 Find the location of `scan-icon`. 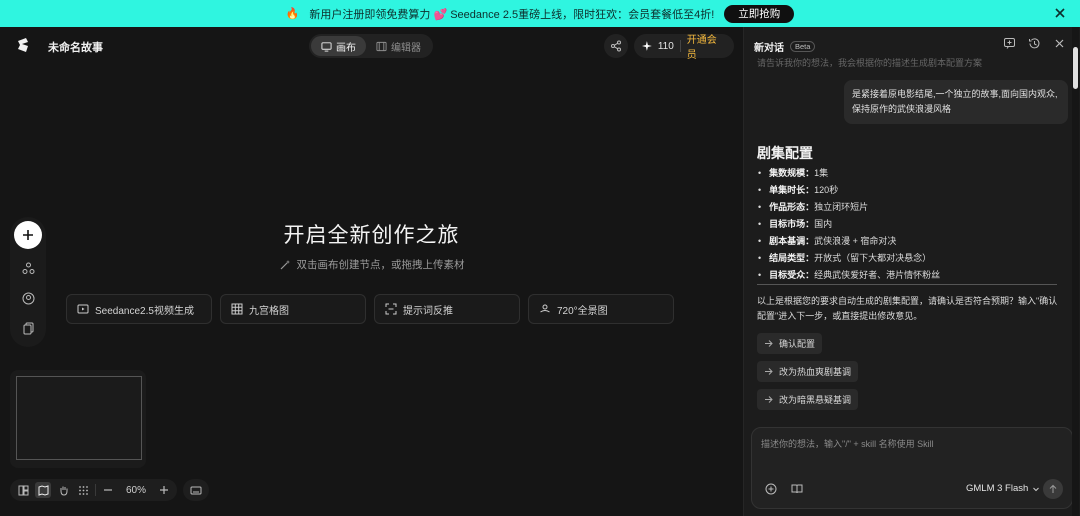

scan-icon is located at coordinates (391, 309).